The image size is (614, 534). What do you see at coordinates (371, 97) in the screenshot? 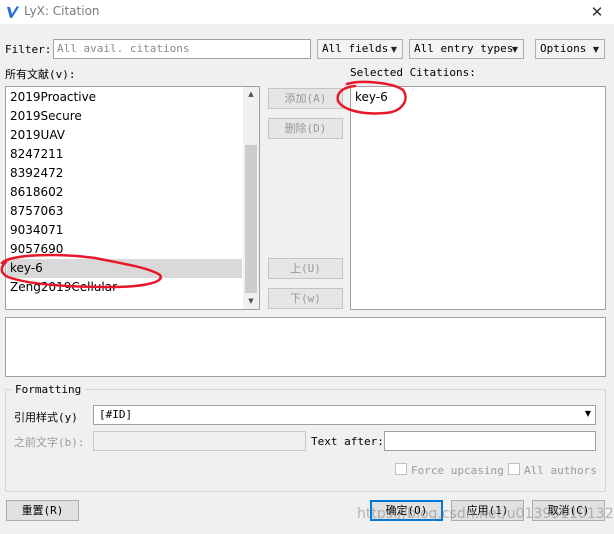
I see `annotation-circle-selected` at bounding box center [371, 97].